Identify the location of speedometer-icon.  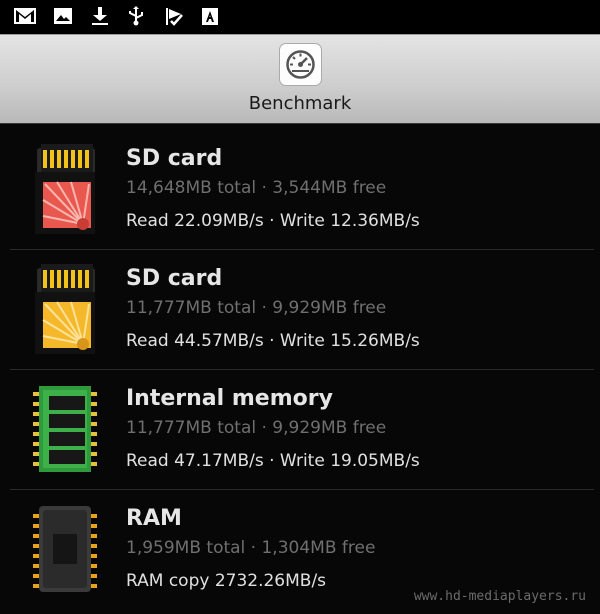
(300, 64).